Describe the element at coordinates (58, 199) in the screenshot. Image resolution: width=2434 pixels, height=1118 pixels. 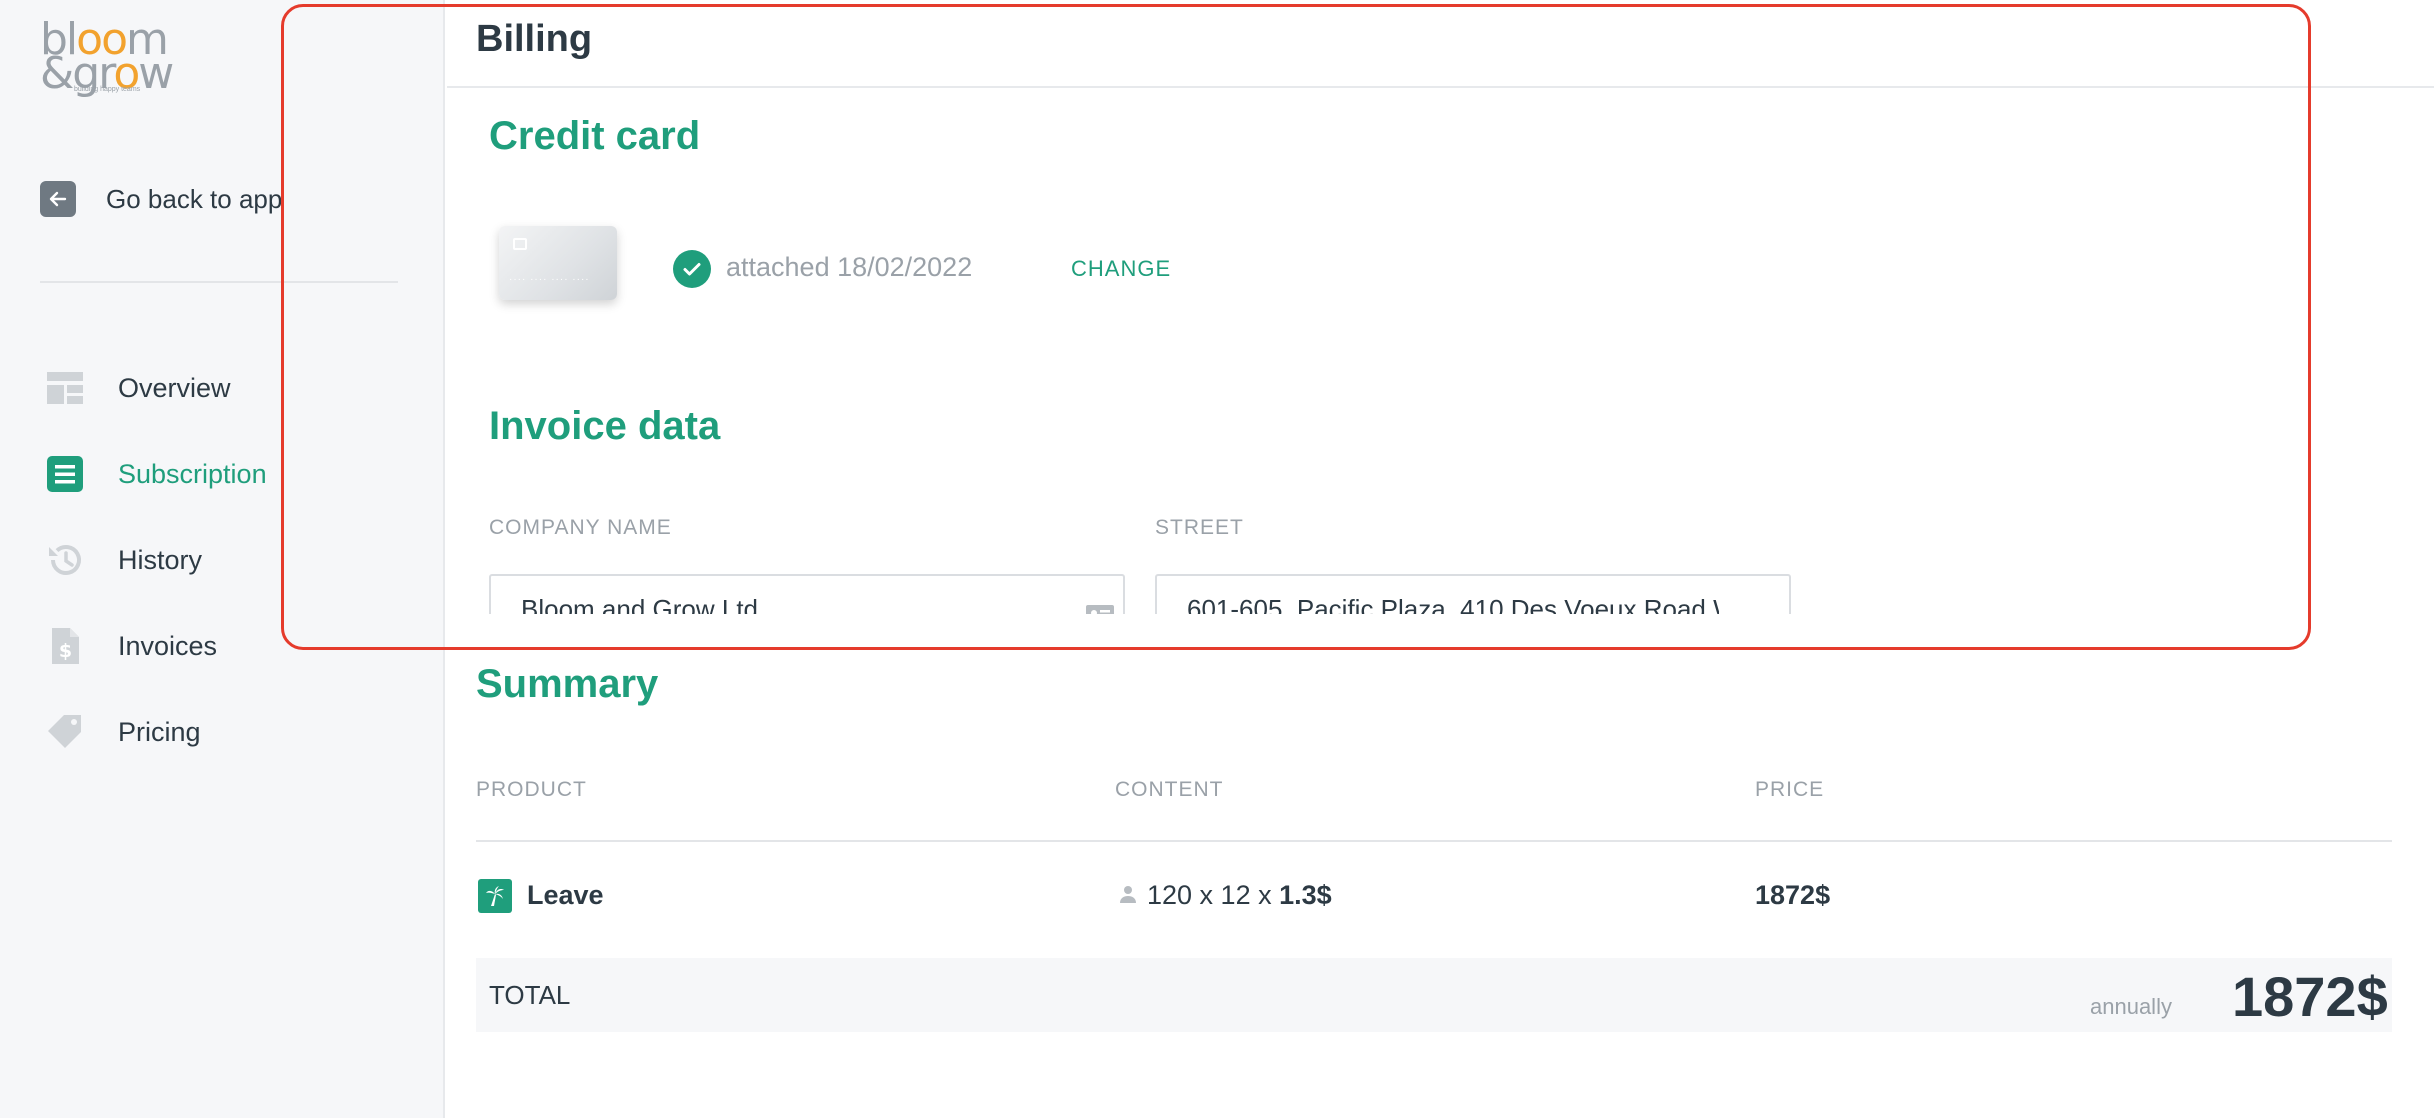
I see `arrow-left-icon` at that location.